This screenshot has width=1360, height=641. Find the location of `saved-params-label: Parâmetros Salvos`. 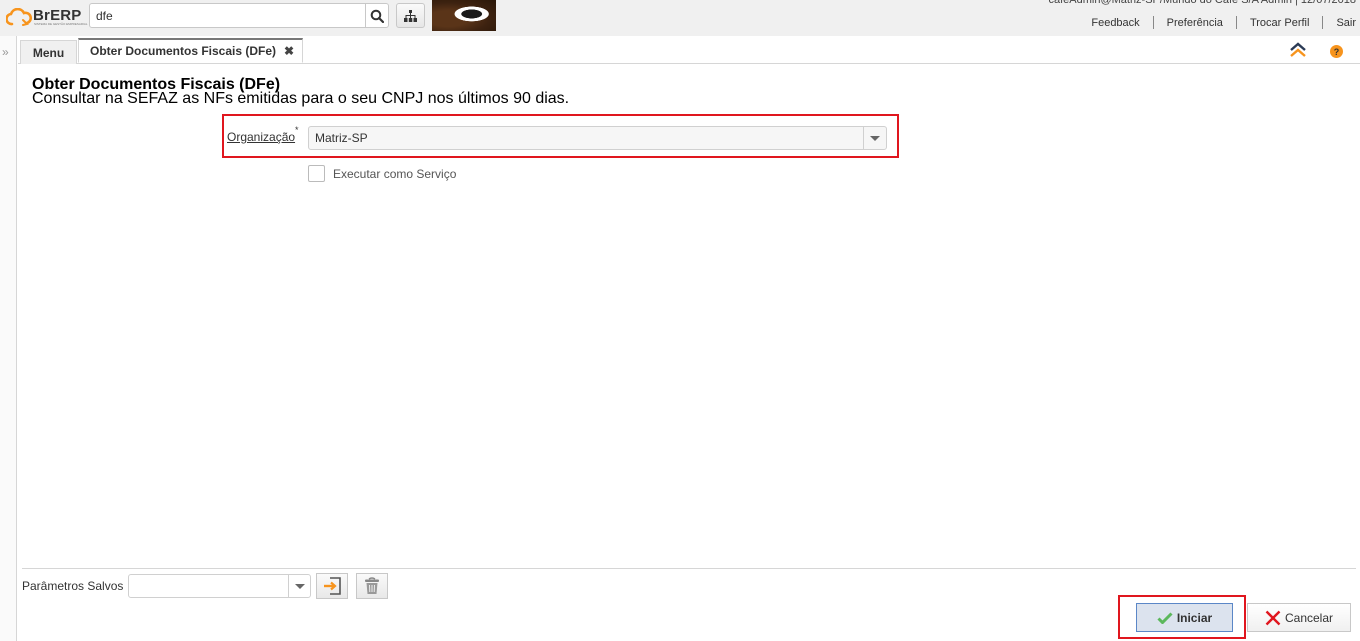

saved-params-label: Parâmetros Salvos is located at coordinates (73, 586).